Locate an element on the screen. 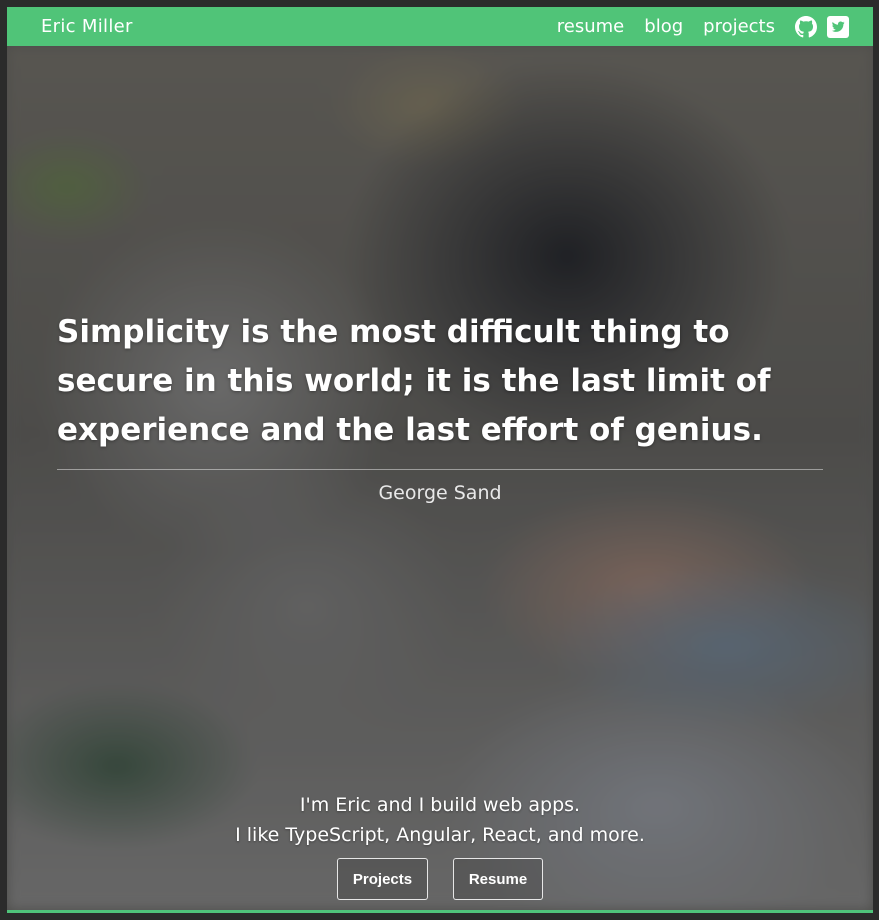 The image size is (879, 920). nav-link-resume: resume is located at coordinates (590, 26).